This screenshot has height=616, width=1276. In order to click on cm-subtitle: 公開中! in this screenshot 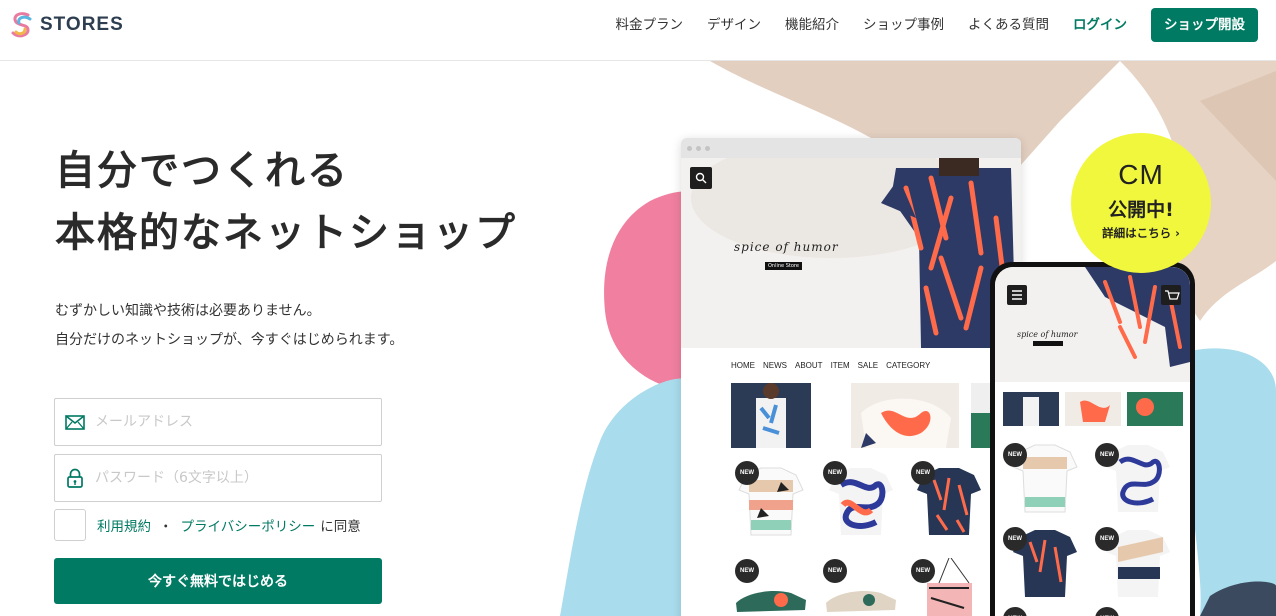, I will do `click(1141, 210)`.